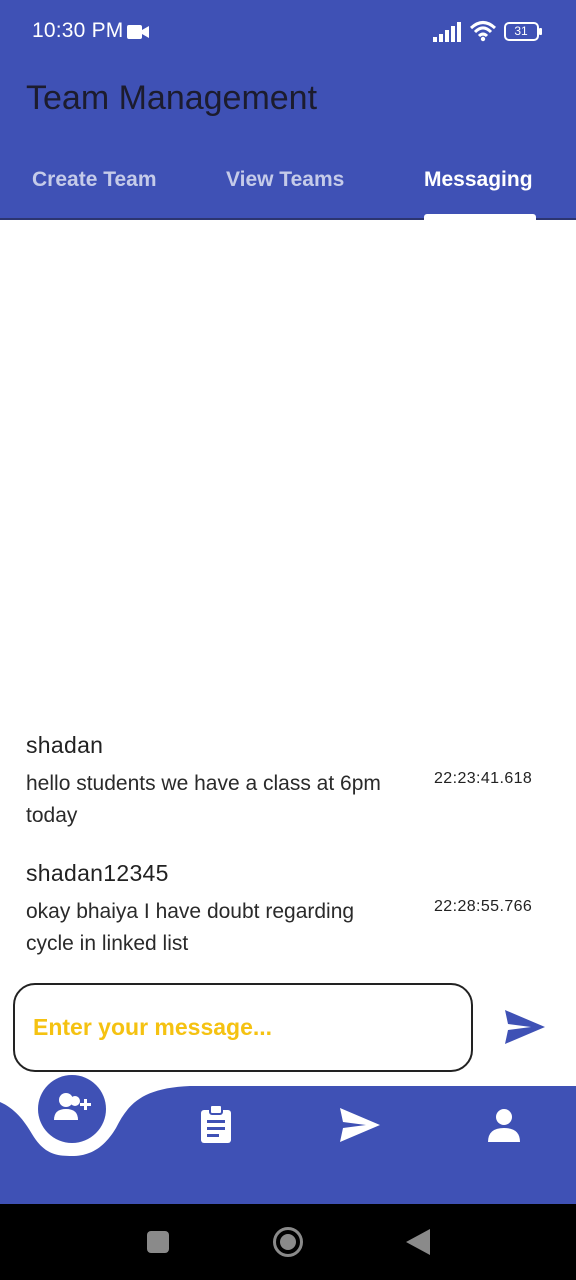 The width and height of the screenshot is (576, 1280). What do you see at coordinates (525, 1027) in the screenshot?
I see `send-icon` at bounding box center [525, 1027].